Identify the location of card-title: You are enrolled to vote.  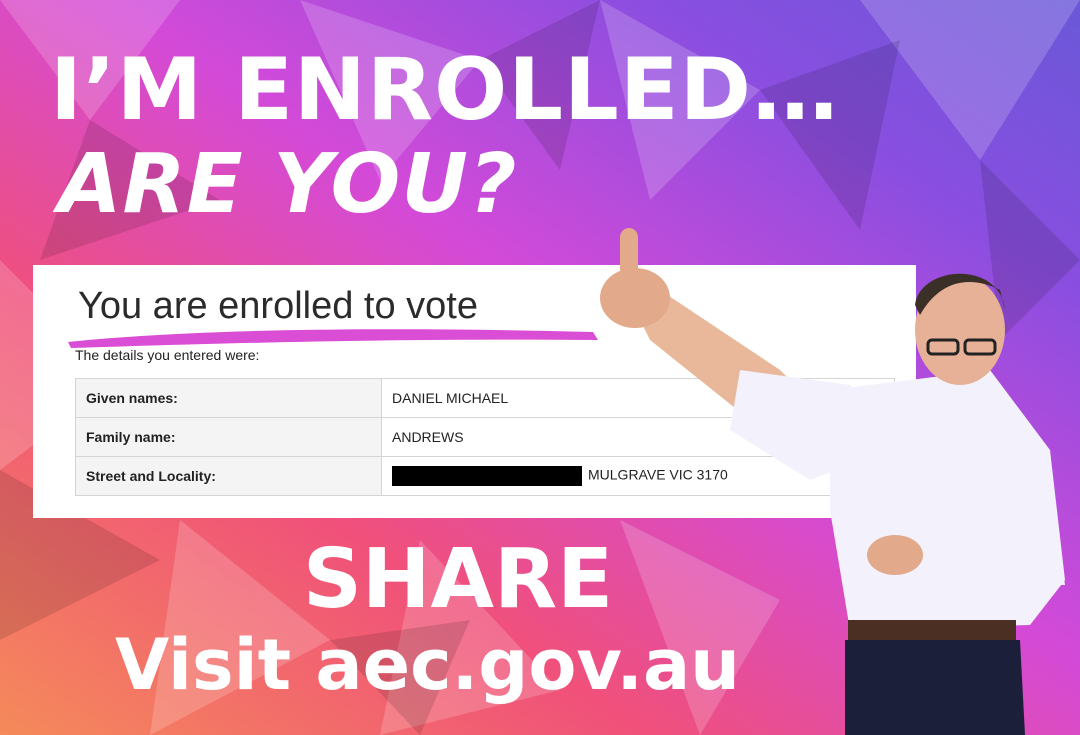
(278, 306).